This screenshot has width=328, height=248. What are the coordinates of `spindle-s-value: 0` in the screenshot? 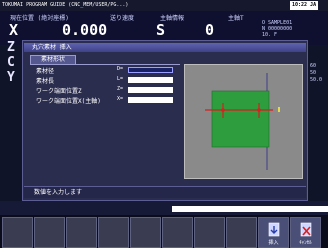 It's located at (210, 30).